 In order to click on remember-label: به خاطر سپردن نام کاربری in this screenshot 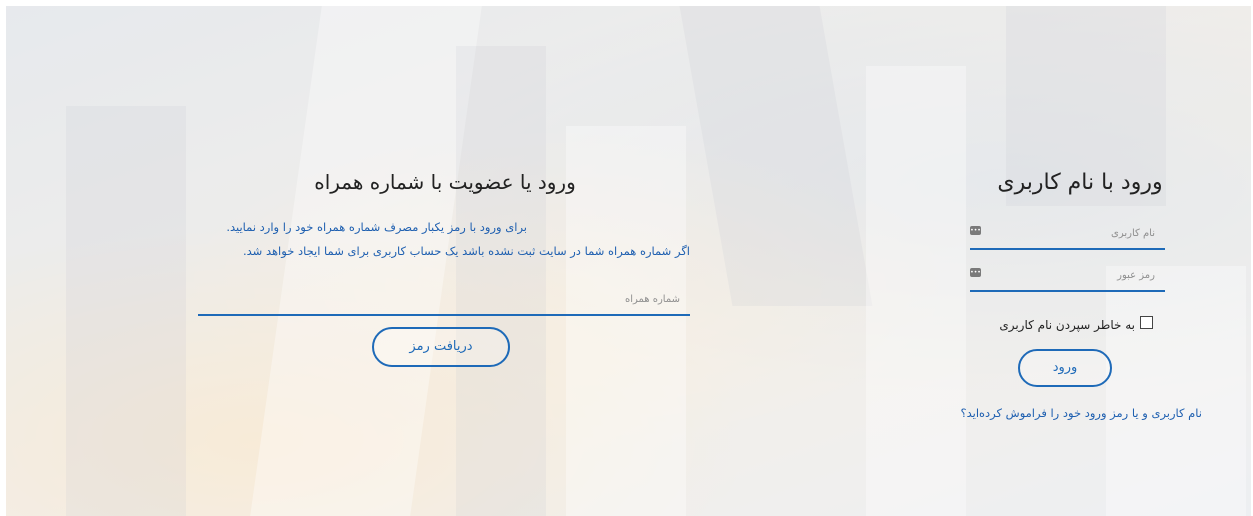, I will do `click(1067, 325)`.